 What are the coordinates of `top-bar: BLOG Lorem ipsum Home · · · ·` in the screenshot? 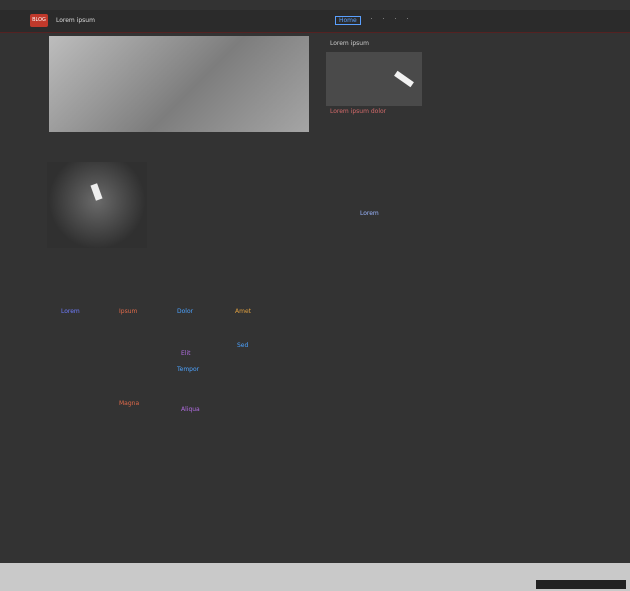 It's located at (315, 21).